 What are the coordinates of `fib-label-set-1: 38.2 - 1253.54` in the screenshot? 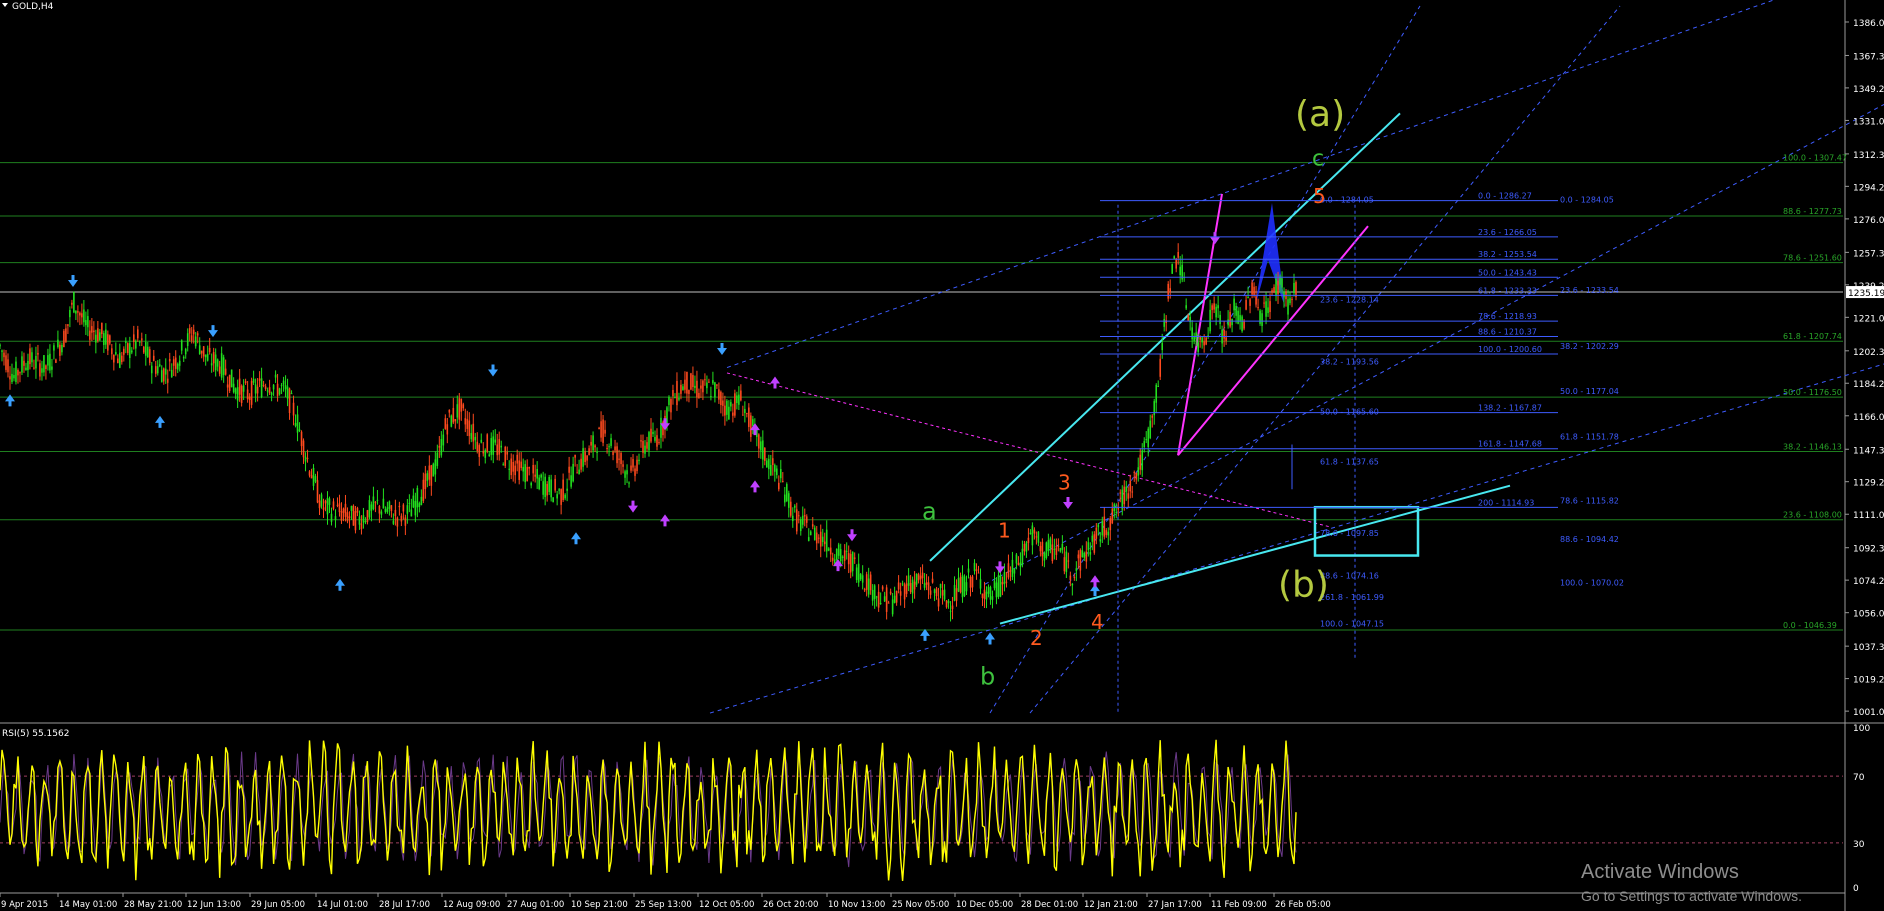 It's located at (1507, 254).